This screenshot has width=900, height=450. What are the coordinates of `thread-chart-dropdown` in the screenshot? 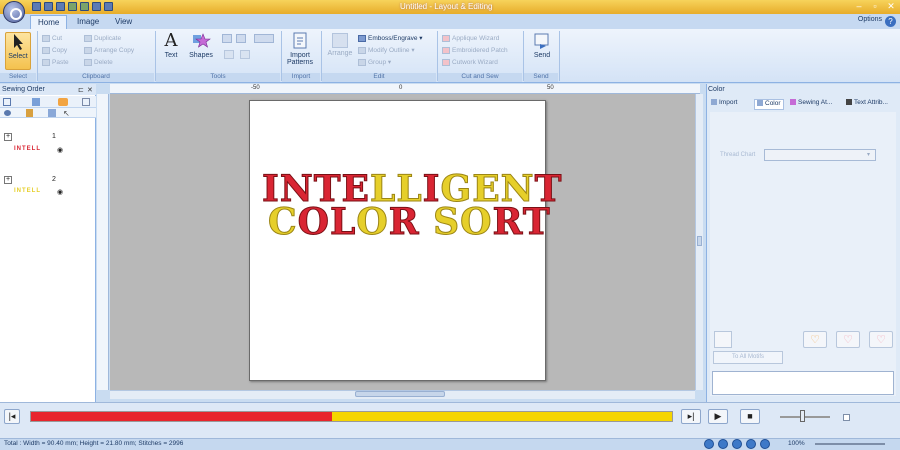 It's located at (820, 155).